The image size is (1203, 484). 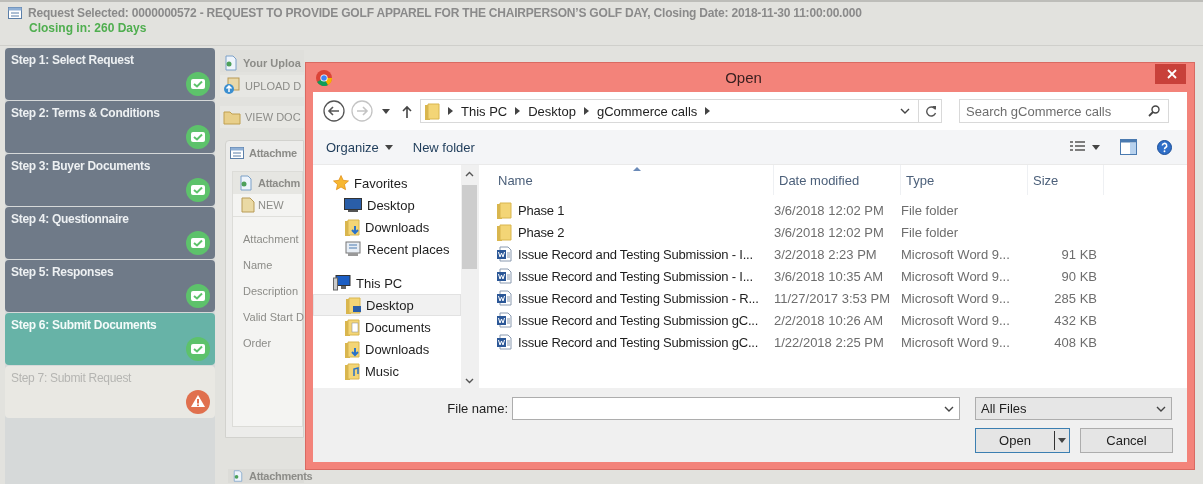 What do you see at coordinates (110, 180) in the screenshot?
I see `step-item: Step 3: Buyer Documents` at bounding box center [110, 180].